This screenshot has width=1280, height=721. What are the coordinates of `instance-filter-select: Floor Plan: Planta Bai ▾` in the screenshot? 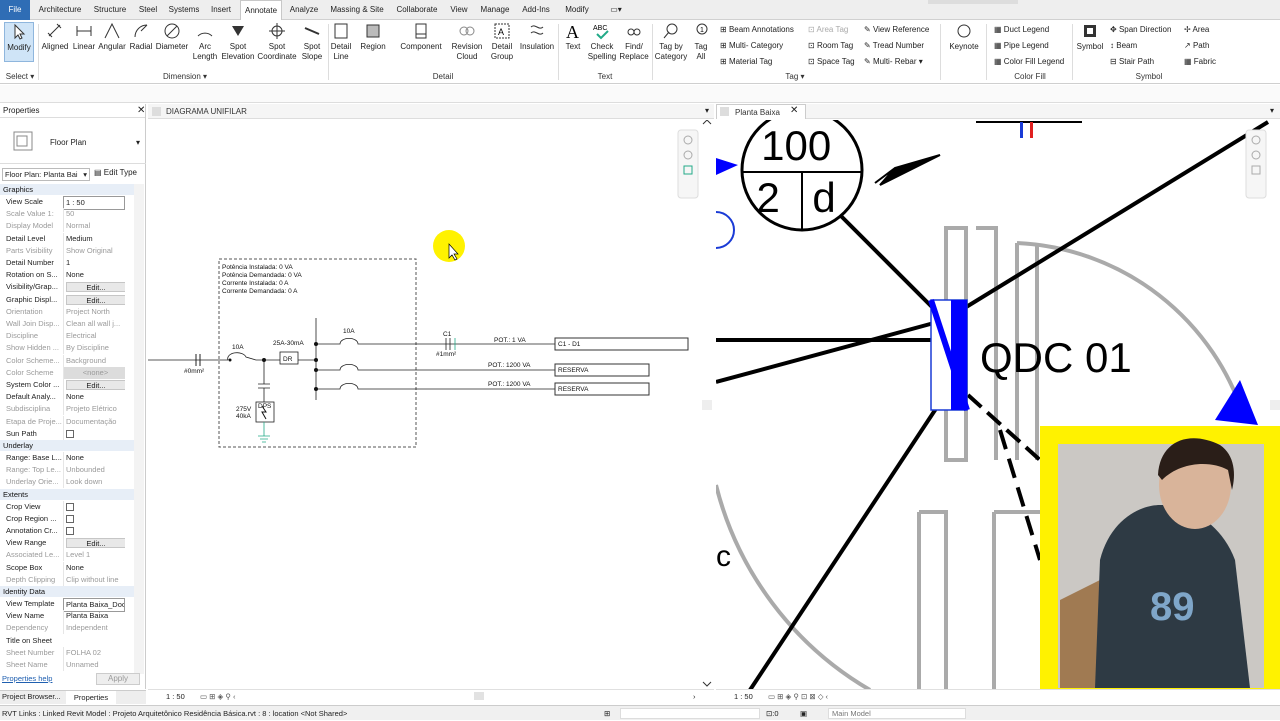 It's located at (46, 174).